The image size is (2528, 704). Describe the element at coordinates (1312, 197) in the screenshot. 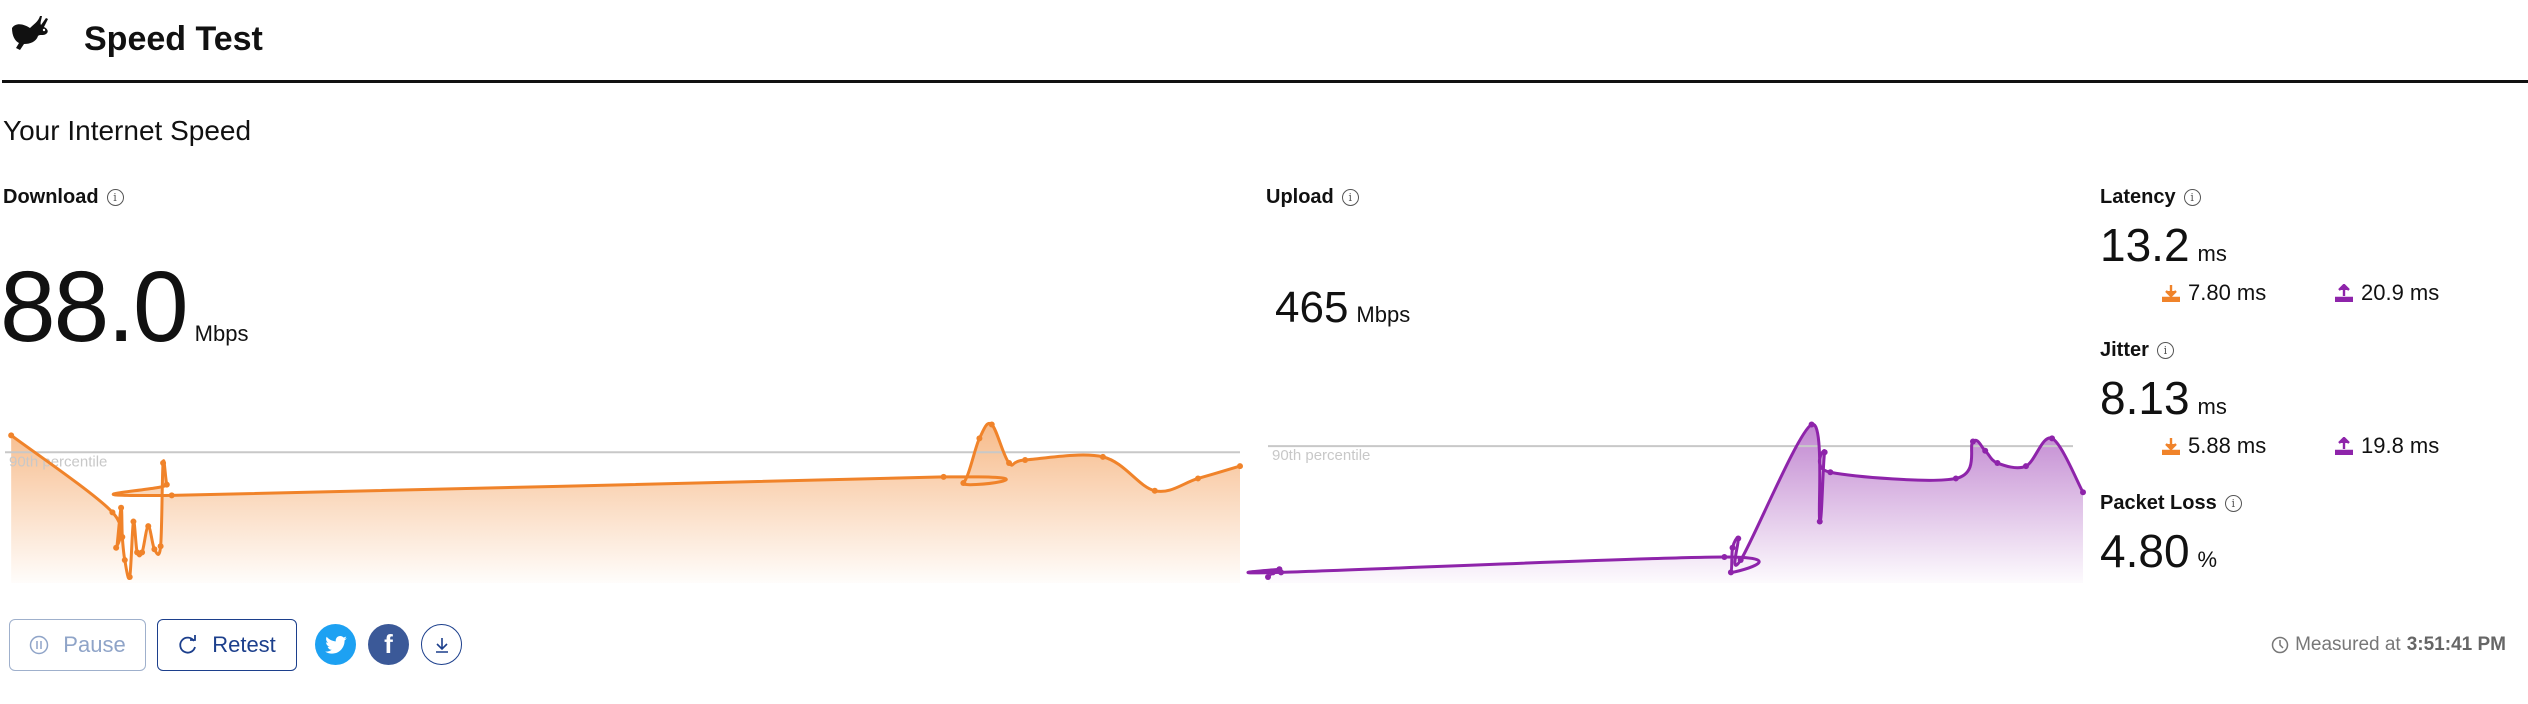

I see `upload-label: Upload i` at that location.